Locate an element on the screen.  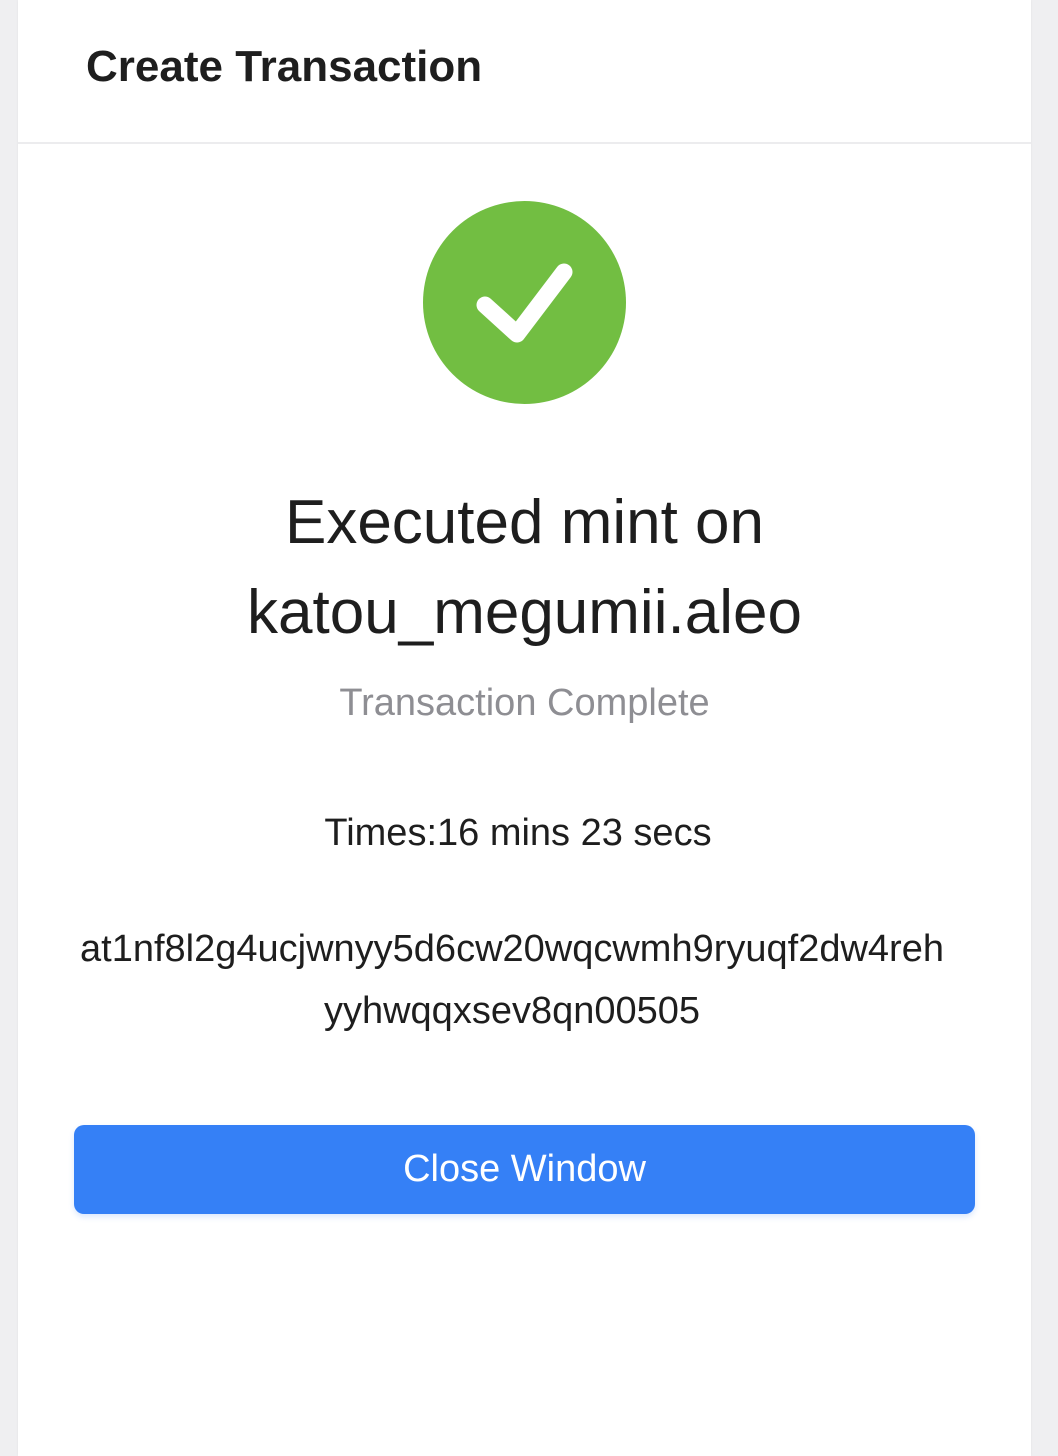
panel-header: Create Transaction is located at coordinates (524, 72).